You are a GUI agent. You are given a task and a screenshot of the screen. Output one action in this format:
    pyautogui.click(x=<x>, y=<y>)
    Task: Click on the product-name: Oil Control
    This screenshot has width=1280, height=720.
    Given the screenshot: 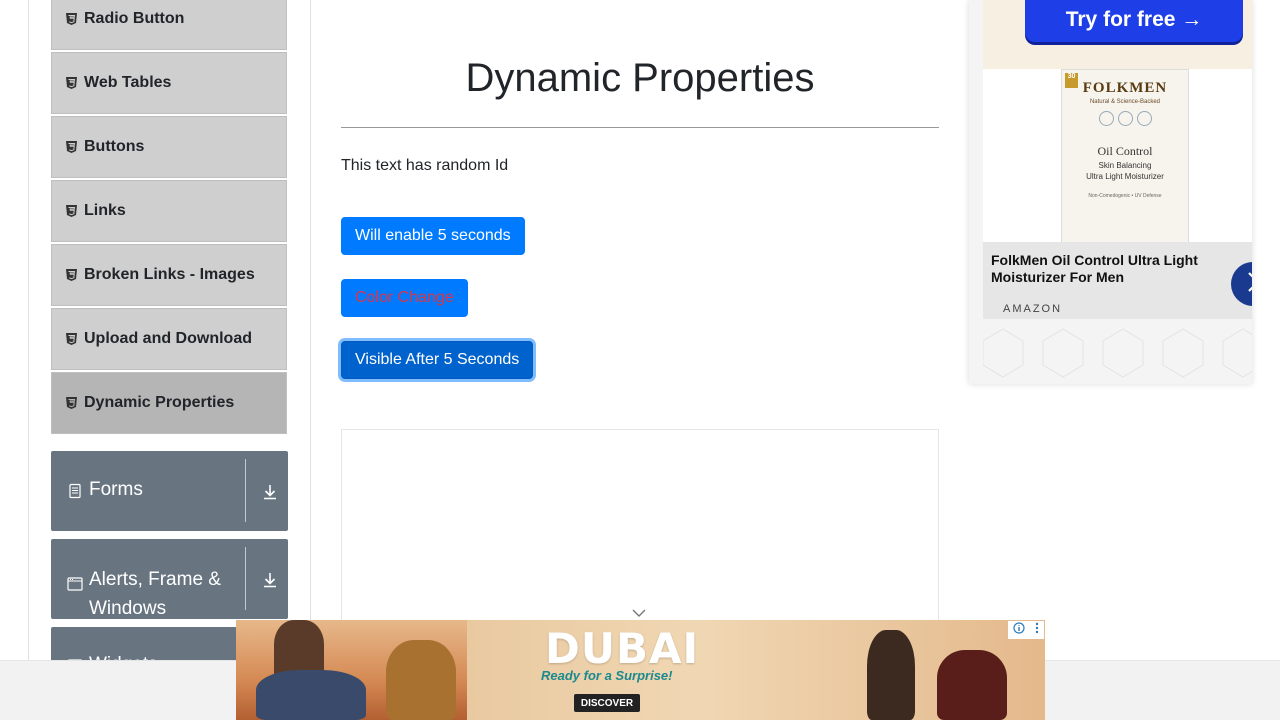 What is the action you would take?
    pyautogui.click(x=1125, y=151)
    